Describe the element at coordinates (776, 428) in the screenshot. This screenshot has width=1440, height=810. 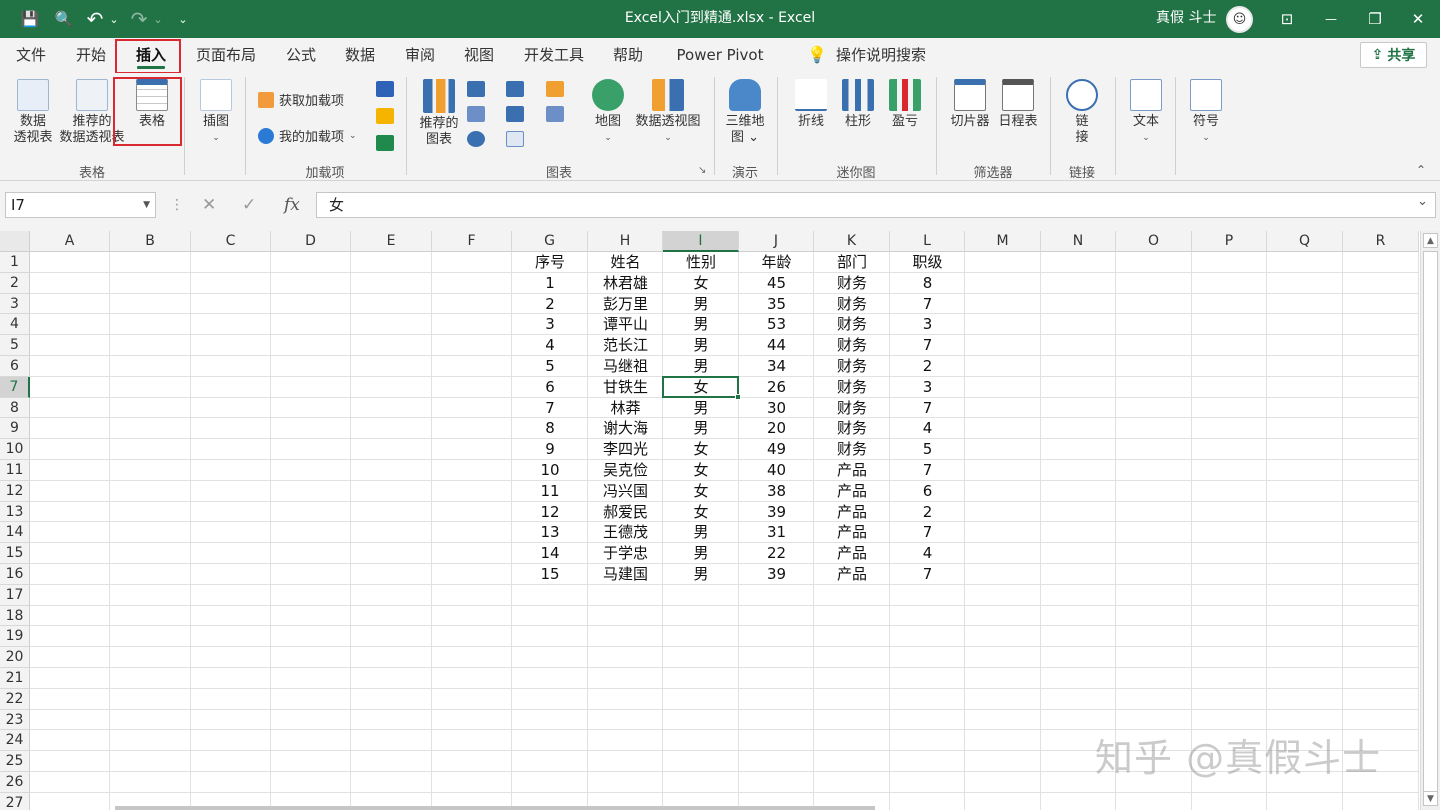
I see `cell: 20` at that location.